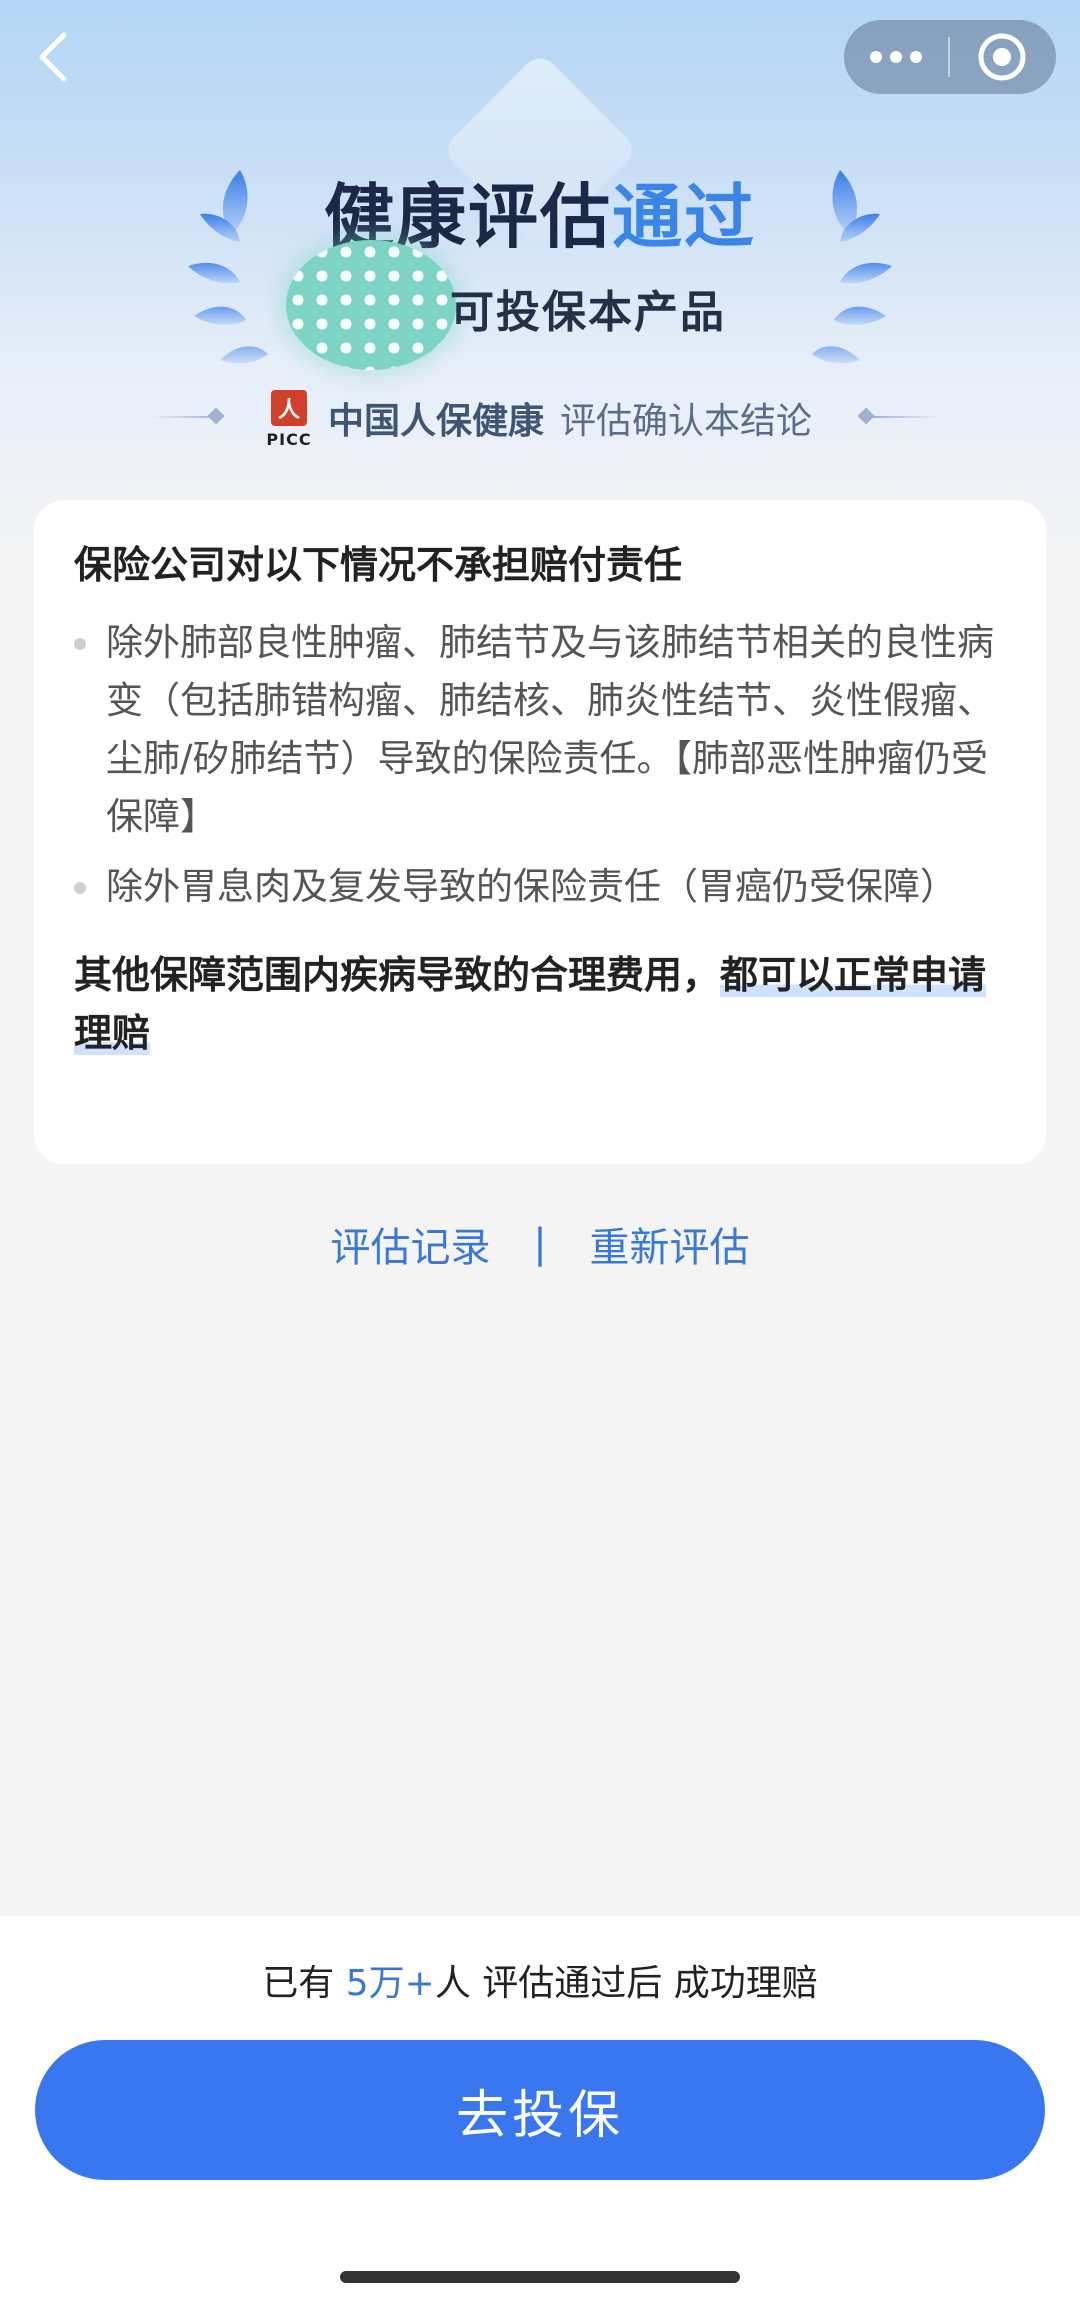 The width and height of the screenshot is (1080, 2304). I want to click on miniapp-capsule, so click(950, 57).